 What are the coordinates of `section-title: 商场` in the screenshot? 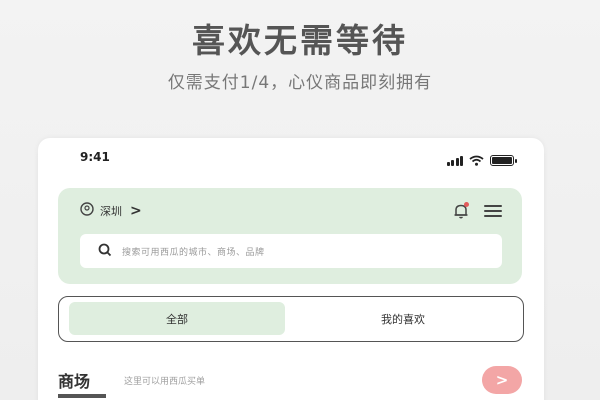 It's located at (74, 381).